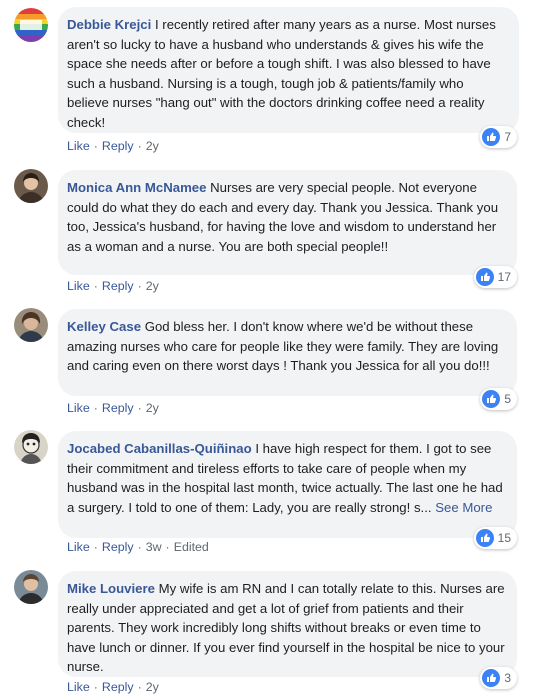 Image resolution: width=553 pixels, height=700 pixels. What do you see at coordinates (104, 326) in the screenshot?
I see `comment-author: Kelley Case` at bounding box center [104, 326].